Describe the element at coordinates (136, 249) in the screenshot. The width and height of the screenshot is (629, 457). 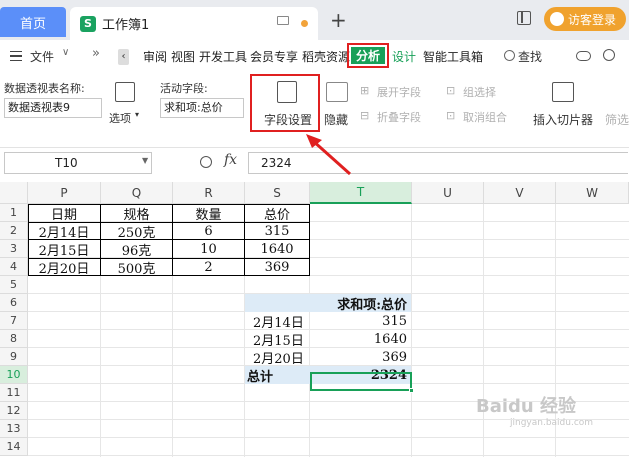
I see `table-cell: 96克` at that location.